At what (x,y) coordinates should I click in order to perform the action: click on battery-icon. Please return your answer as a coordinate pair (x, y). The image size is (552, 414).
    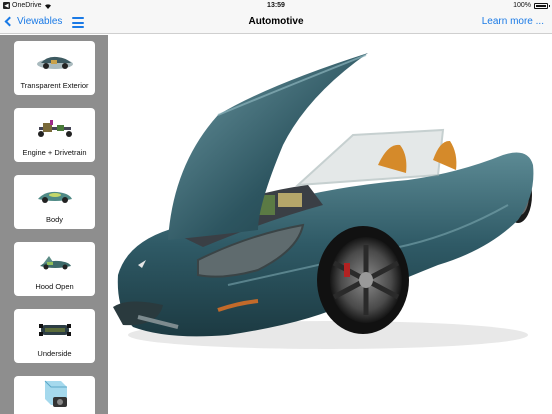
    Looking at the image, I should click on (542, 5).